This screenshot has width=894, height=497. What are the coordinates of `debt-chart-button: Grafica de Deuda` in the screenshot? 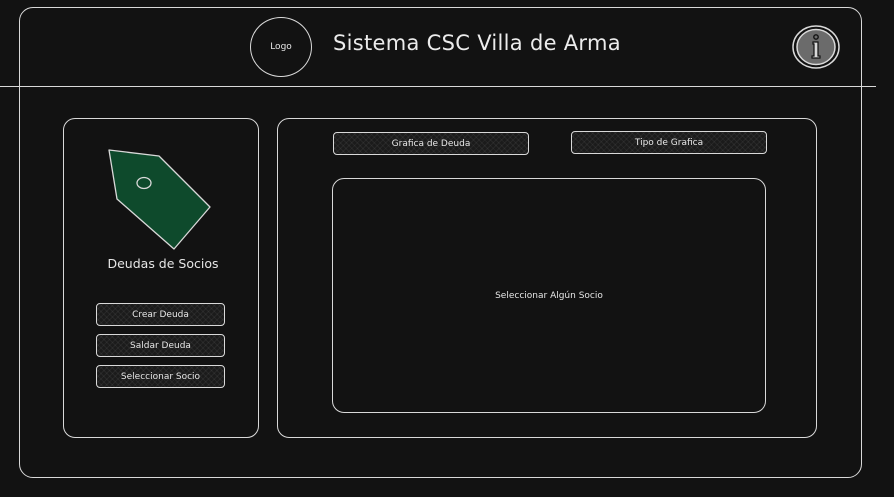 It's located at (431, 143).